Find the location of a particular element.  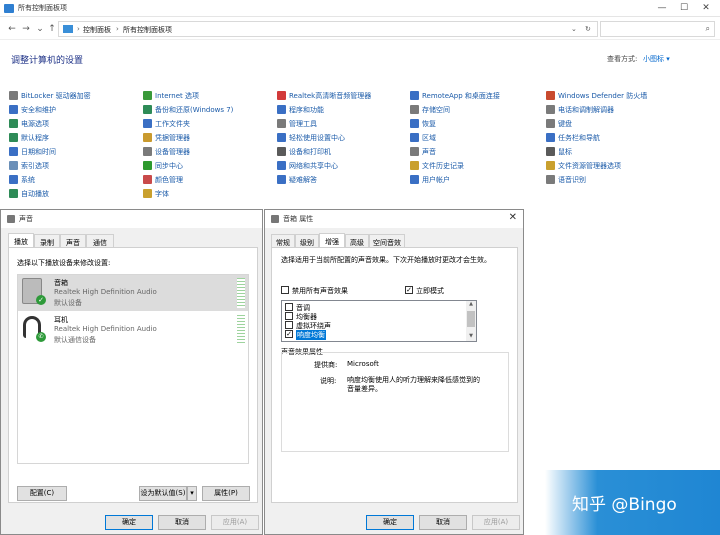

cp-item-label: 默认程序 is located at coordinates (35, 138).